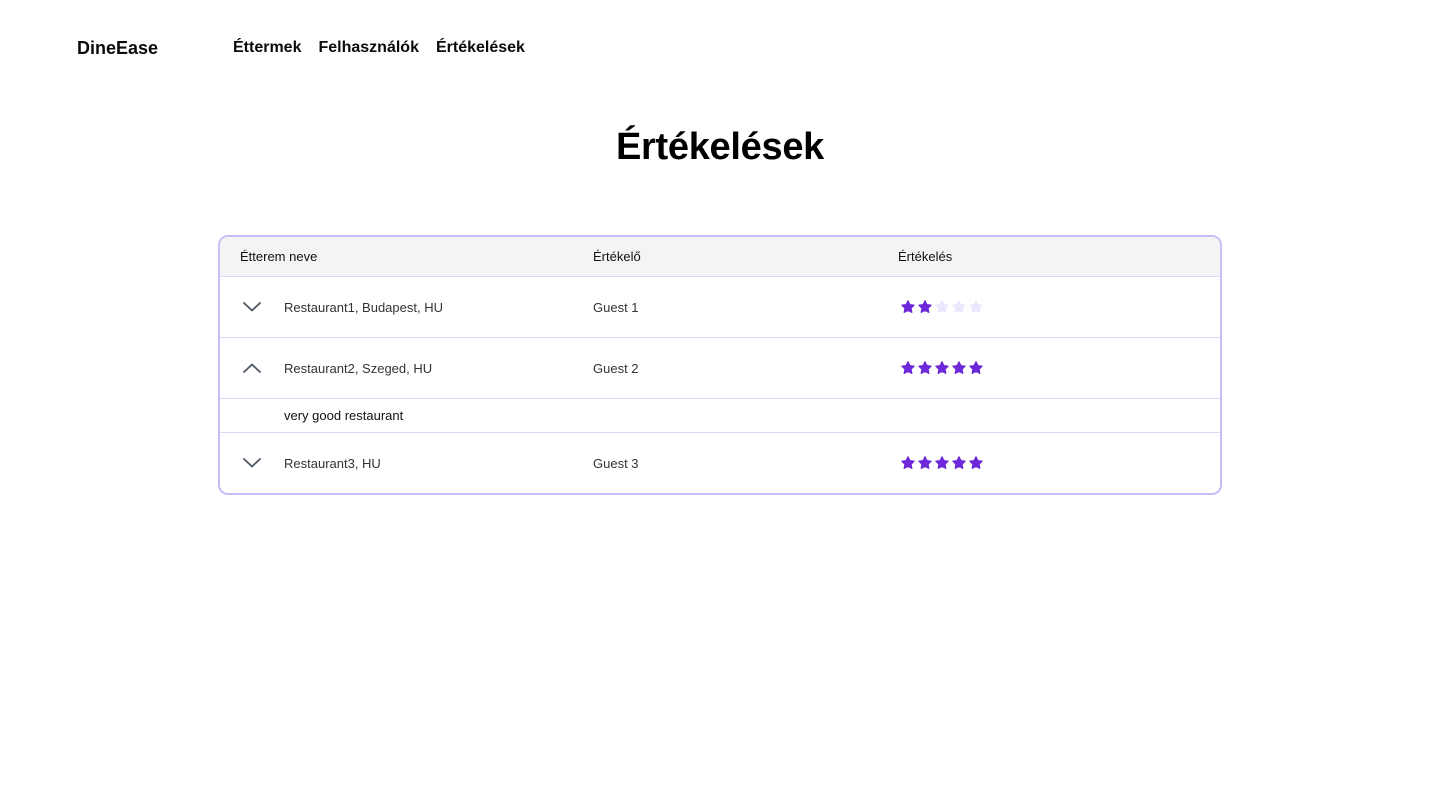 The height and width of the screenshot is (810, 1440). What do you see at coordinates (925, 256) in the screenshot?
I see `column-header-rating: Értékelés` at bounding box center [925, 256].